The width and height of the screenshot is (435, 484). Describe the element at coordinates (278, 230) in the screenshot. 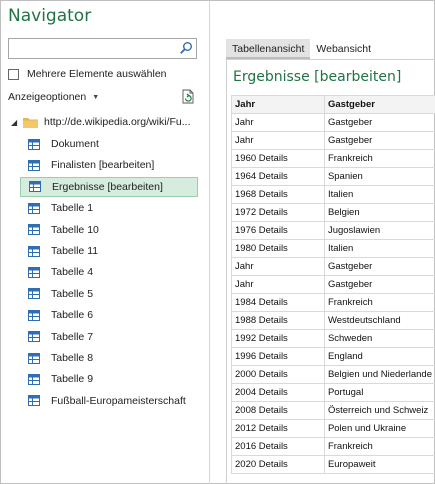

I see `table-cell: 1976 Details` at that location.